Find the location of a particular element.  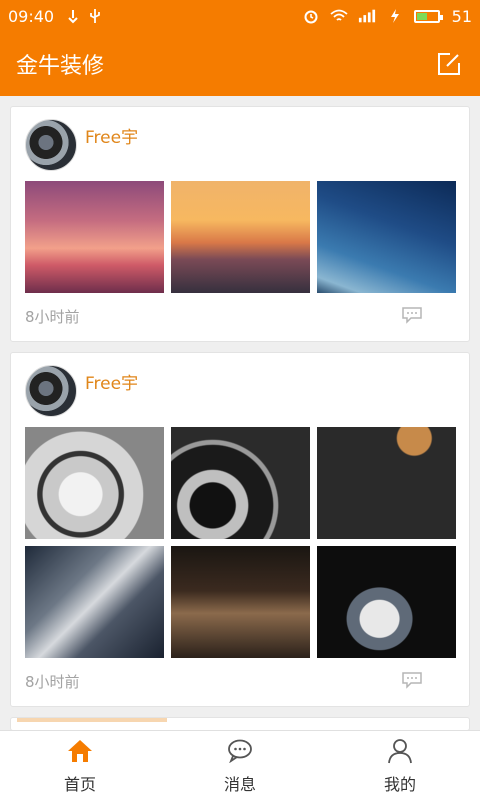

tab-label: 消息 is located at coordinates (239, 784).